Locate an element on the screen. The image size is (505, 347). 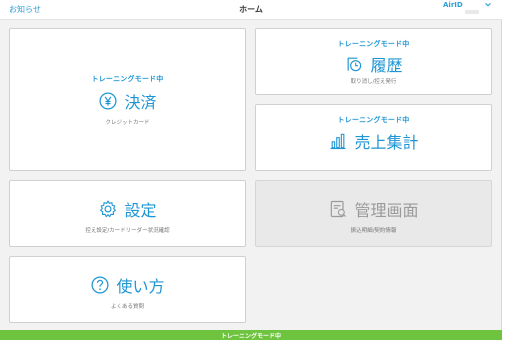
payment-subtitle: クレジットカード is located at coordinates (127, 123).